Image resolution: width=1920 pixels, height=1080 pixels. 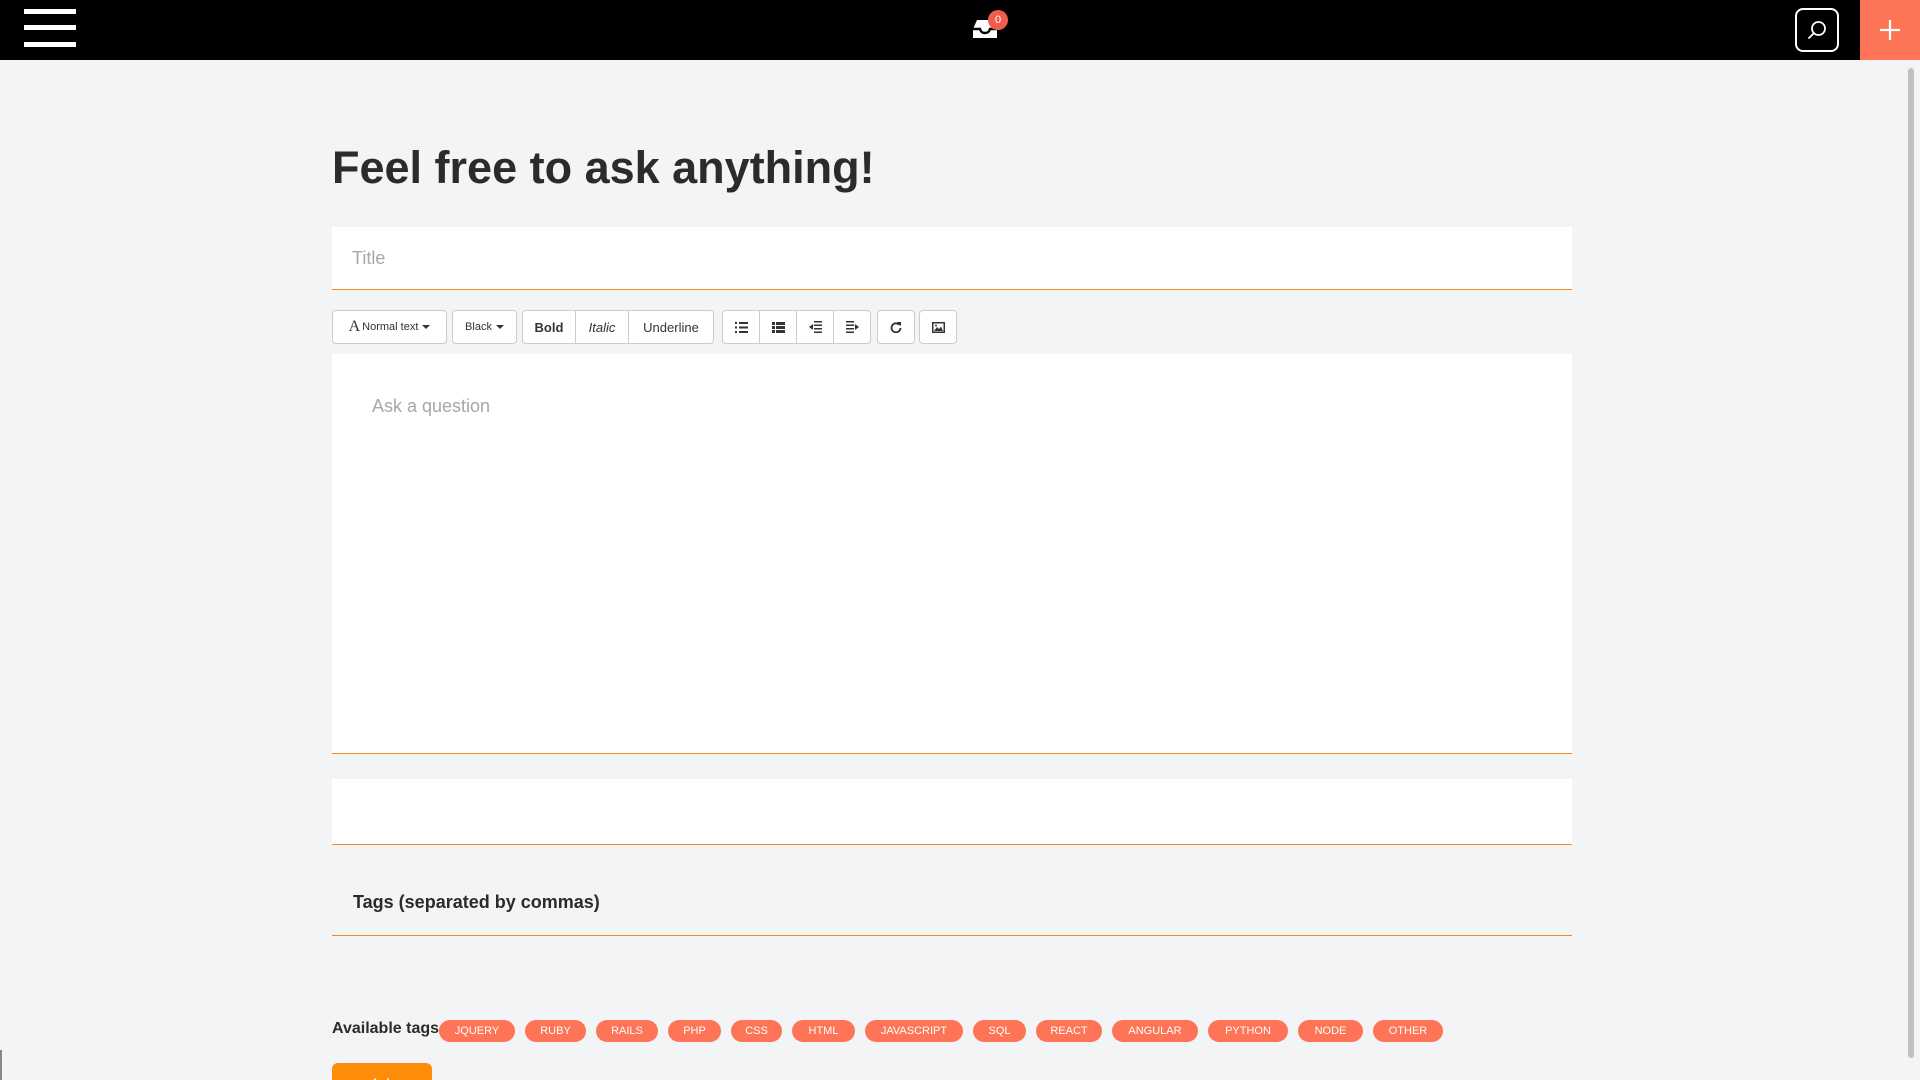 I want to click on text-color-dropdown: Black, so click(x=484, y=327).